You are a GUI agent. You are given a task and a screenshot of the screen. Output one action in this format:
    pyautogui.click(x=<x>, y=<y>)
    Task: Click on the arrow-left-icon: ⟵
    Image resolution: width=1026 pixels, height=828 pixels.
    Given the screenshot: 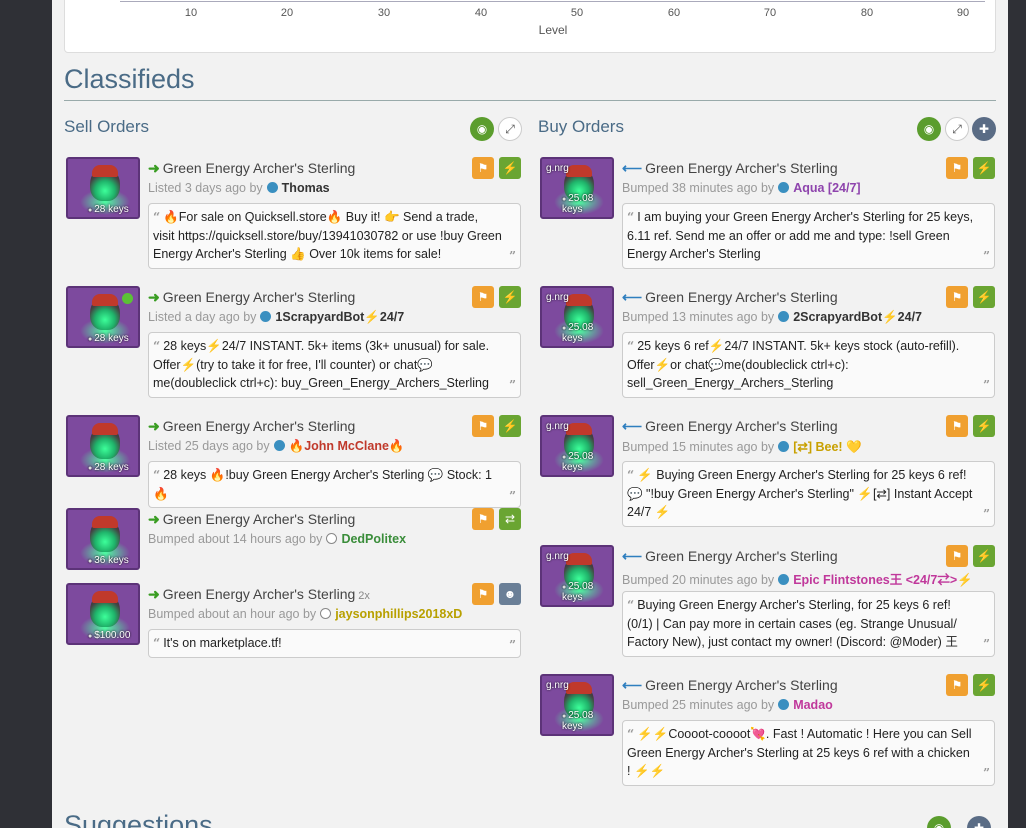 What is the action you would take?
    pyautogui.click(x=632, y=297)
    